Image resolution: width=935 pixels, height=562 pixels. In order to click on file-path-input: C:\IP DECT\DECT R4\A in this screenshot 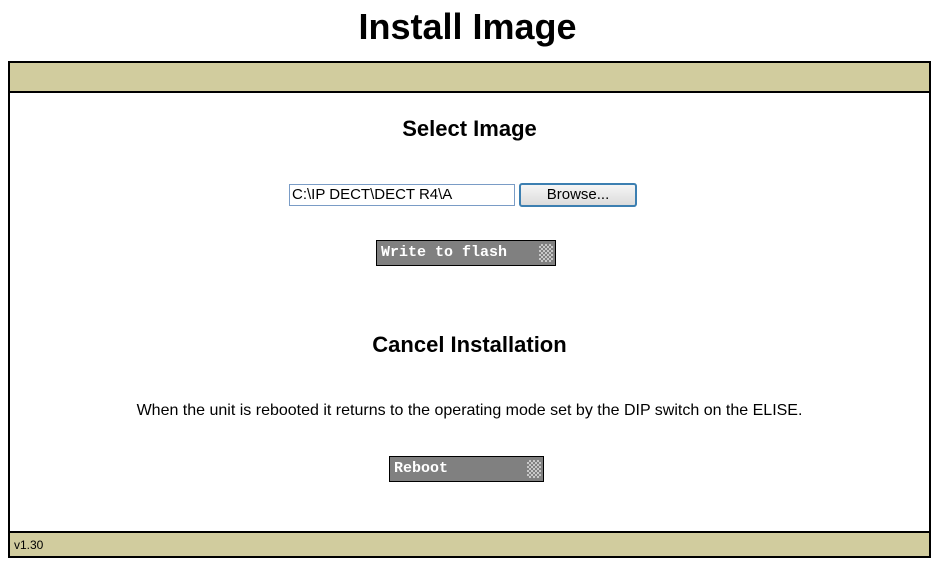, I will do `click(402, 195)`.